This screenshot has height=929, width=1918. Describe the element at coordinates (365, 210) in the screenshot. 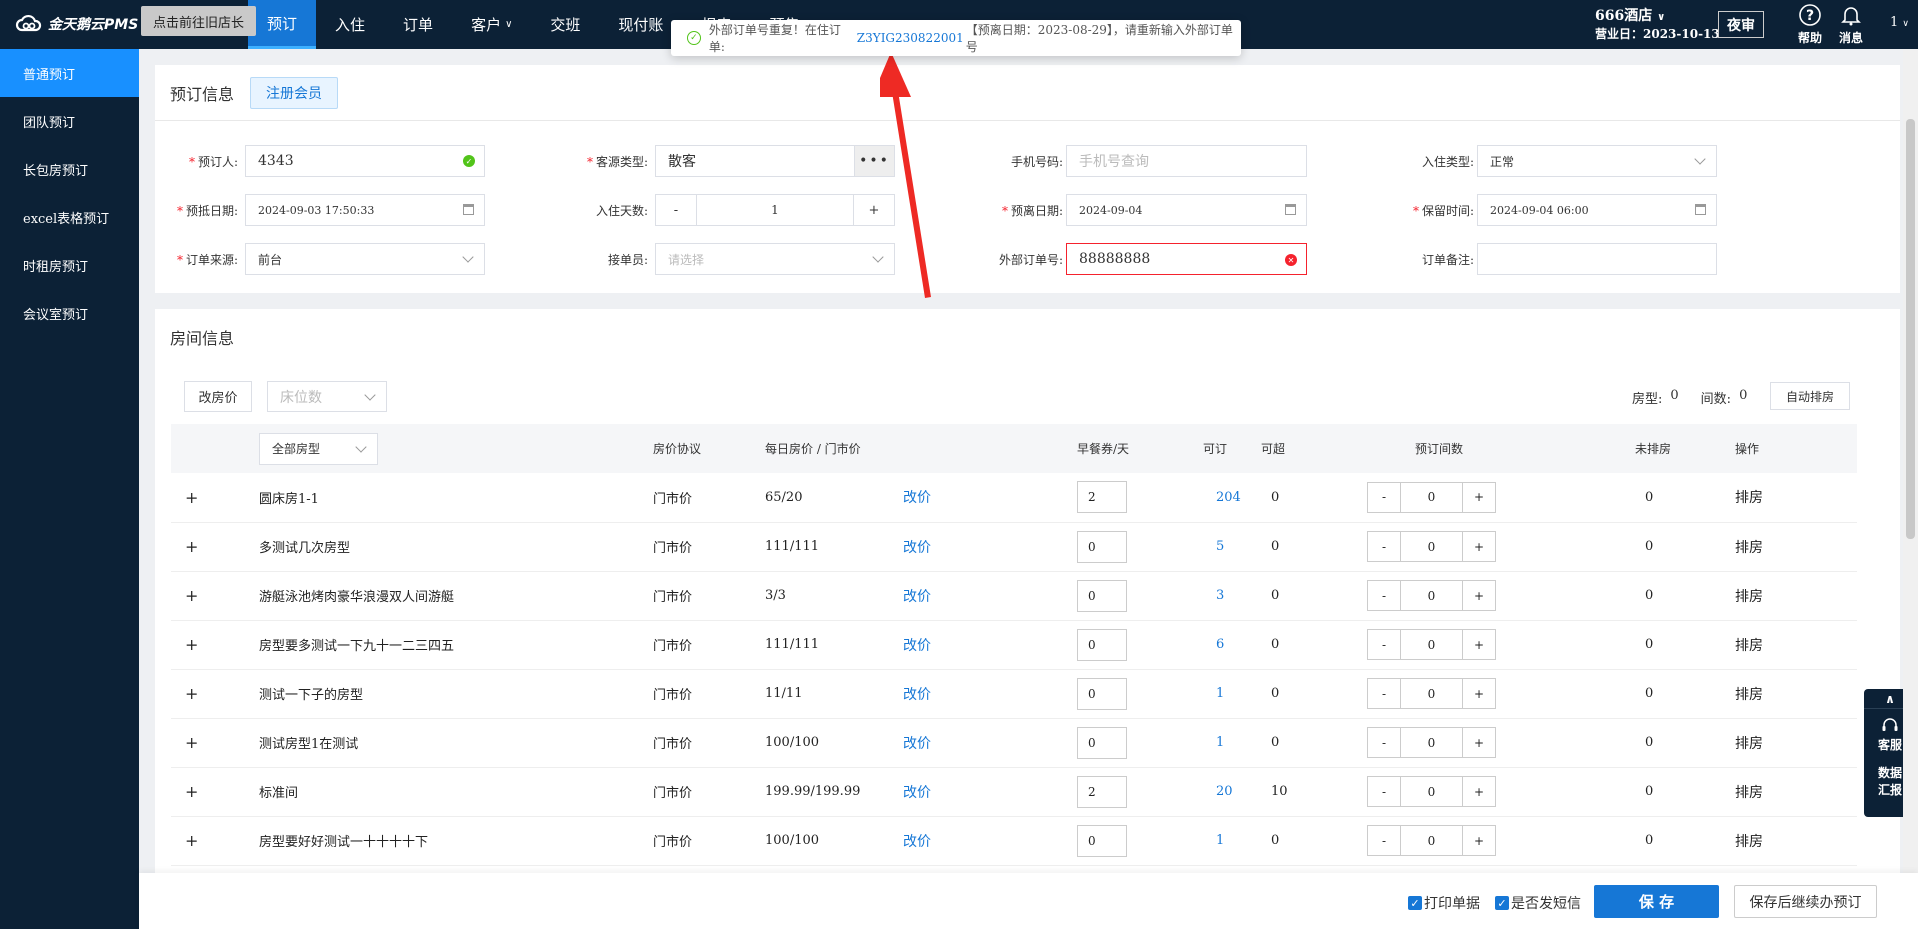

I see `arrival-date-input: 2024-09-03 17:50:33` at that location.